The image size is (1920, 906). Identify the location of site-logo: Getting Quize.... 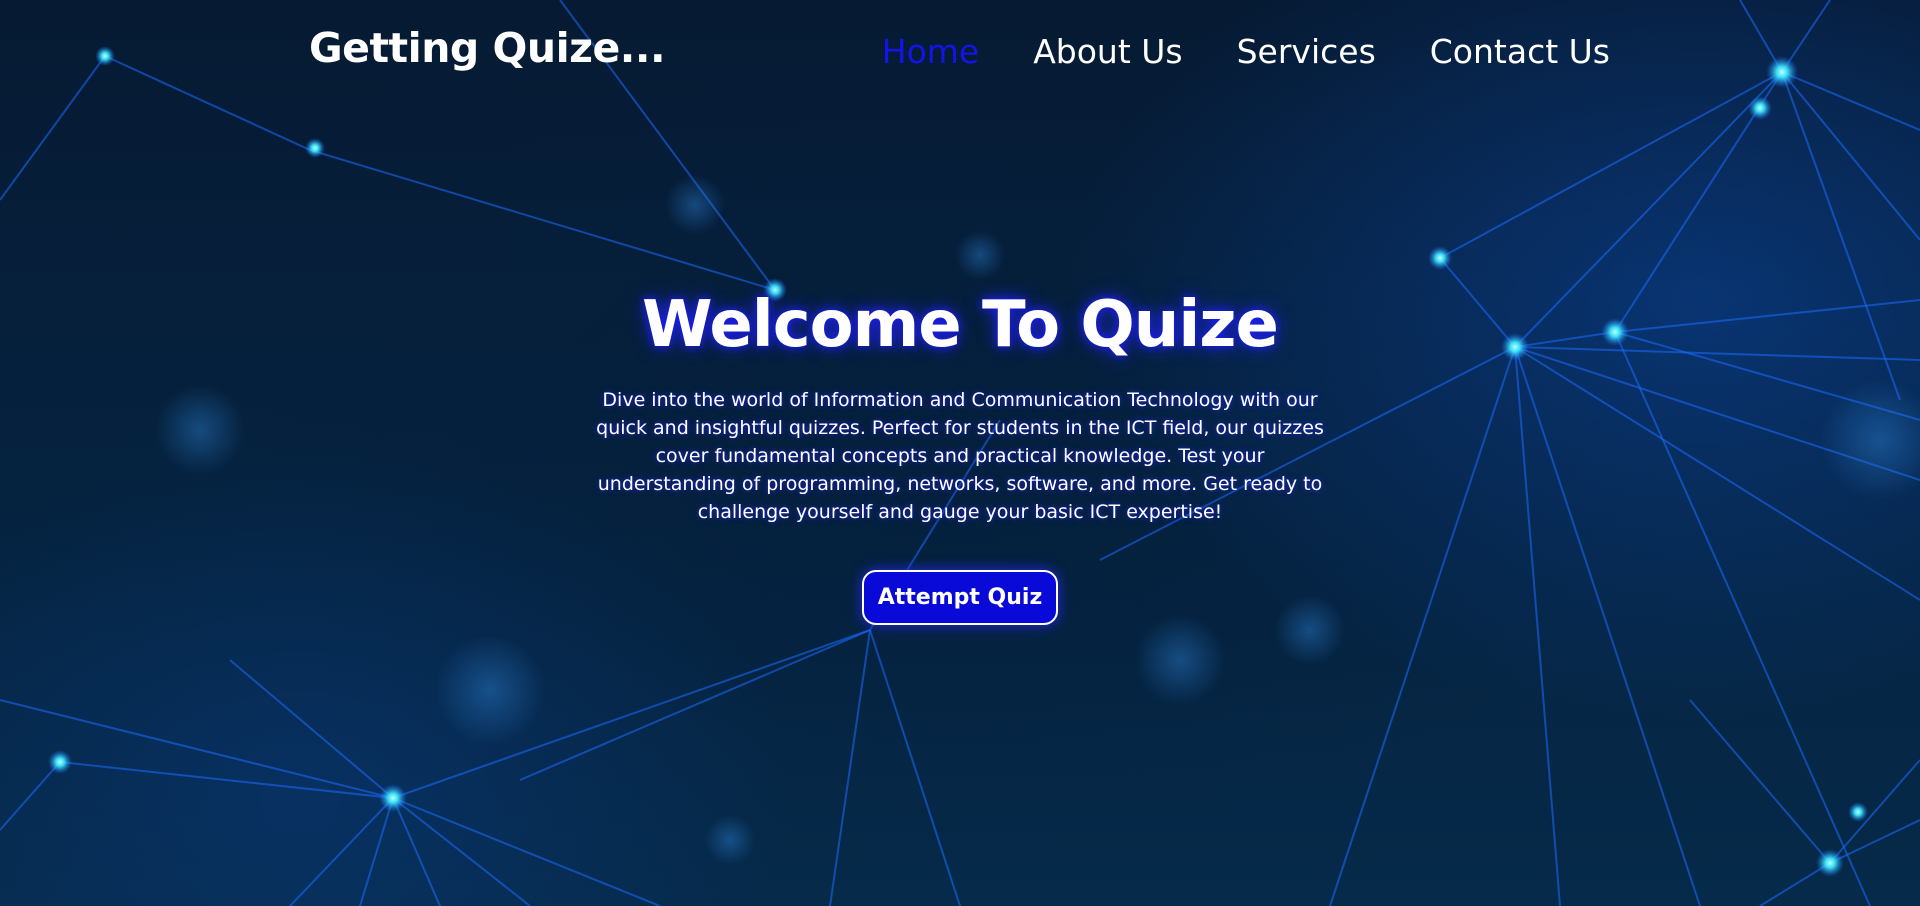
(487, 48).